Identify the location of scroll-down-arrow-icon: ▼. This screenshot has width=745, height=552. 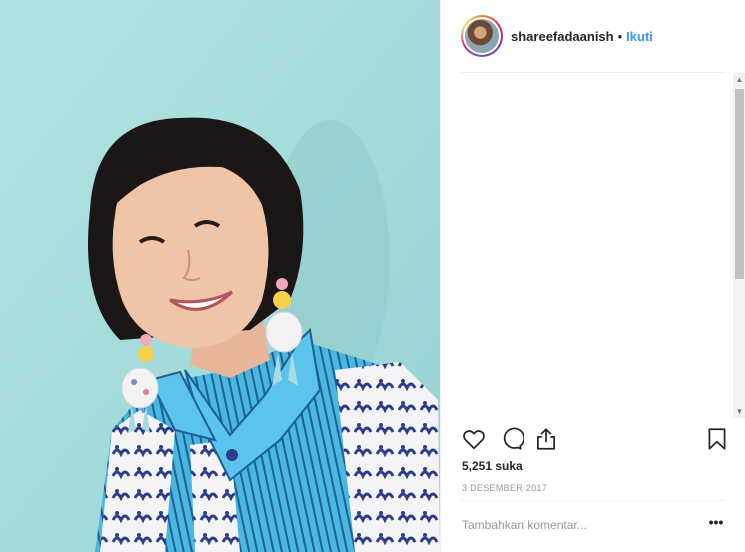
(739, 411).